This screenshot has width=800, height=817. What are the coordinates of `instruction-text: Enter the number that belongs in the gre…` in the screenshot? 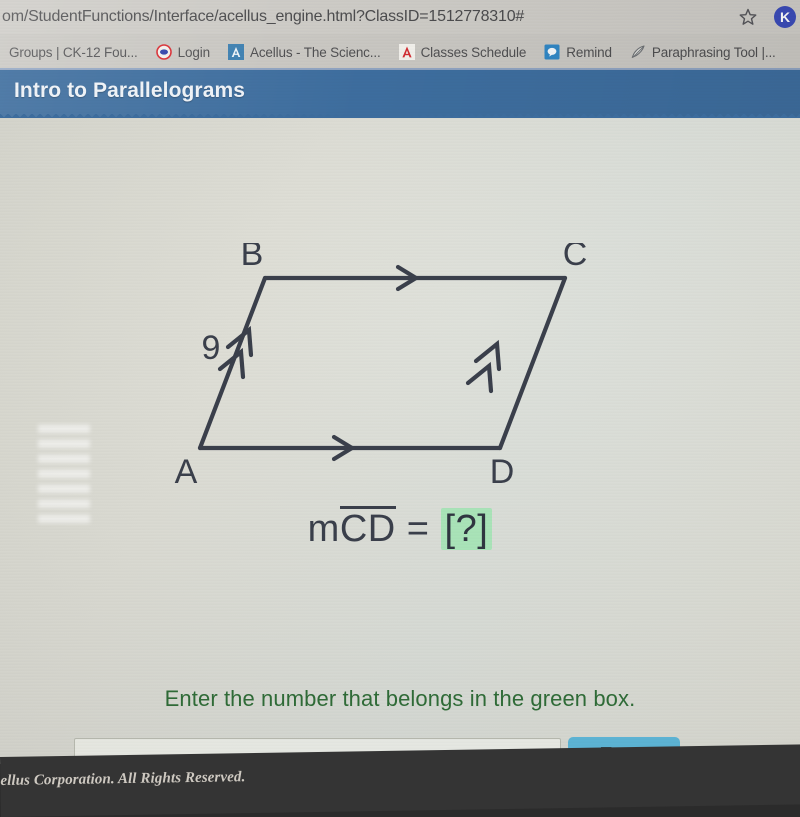 It's located at (400, 698).